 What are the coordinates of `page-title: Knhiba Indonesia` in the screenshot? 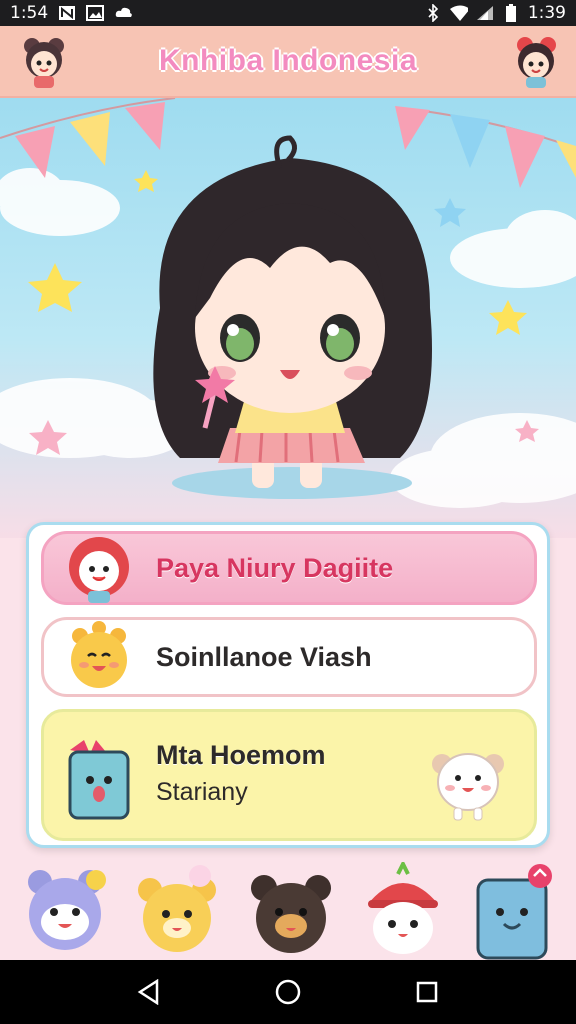 It's located at (288, 60).